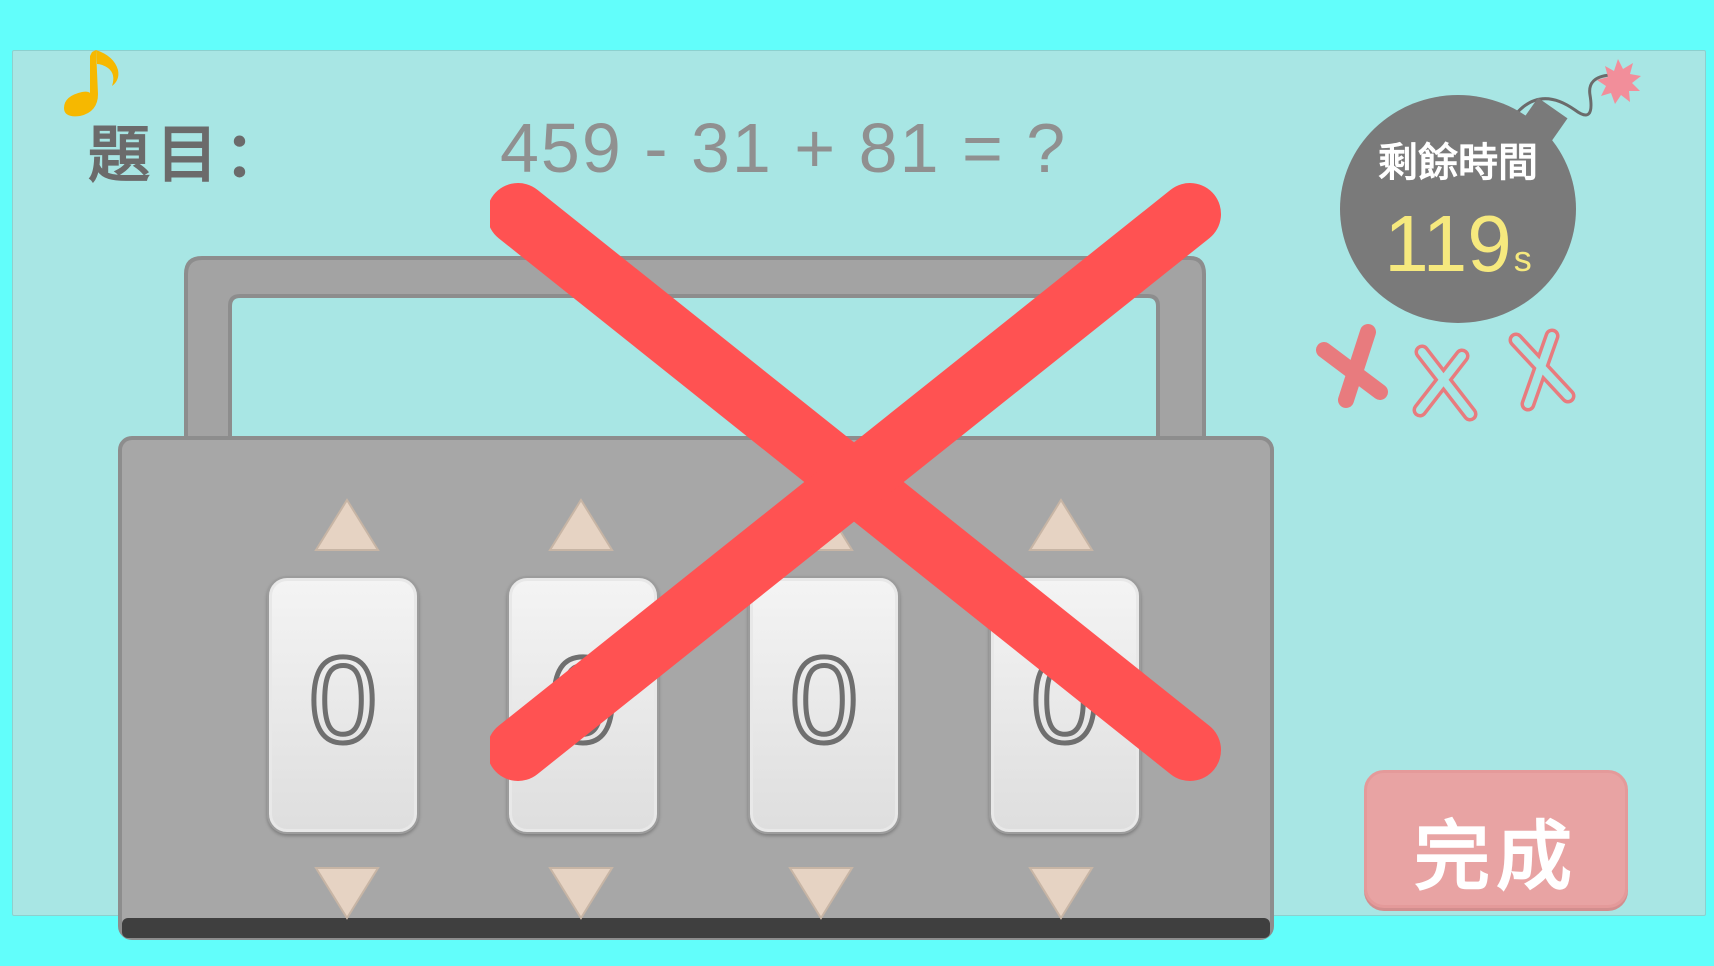 This screenshot has height=966, width=1714. I want to click on timer-readout: 119s, so click(1458, 244).